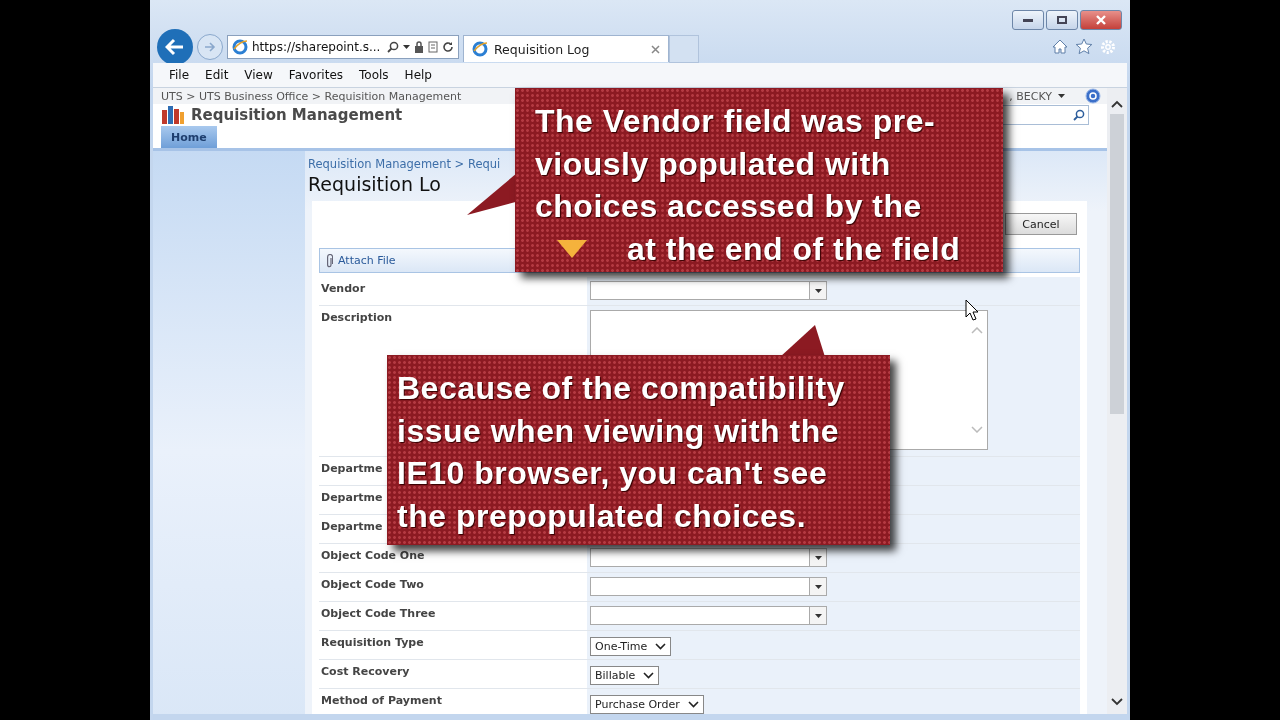  I want to click on callout-text: the prepopulated choices., so click(601, 516).